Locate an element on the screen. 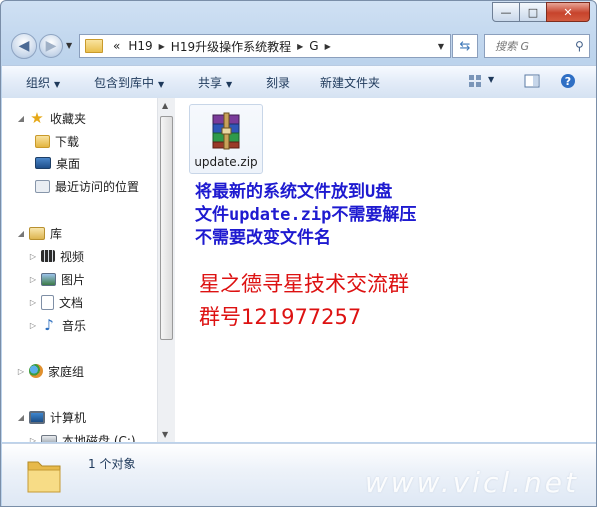 The image size is (597, 507). include-in-library-button: 包含到库中 ▼ is located at coordinates (129, 82).